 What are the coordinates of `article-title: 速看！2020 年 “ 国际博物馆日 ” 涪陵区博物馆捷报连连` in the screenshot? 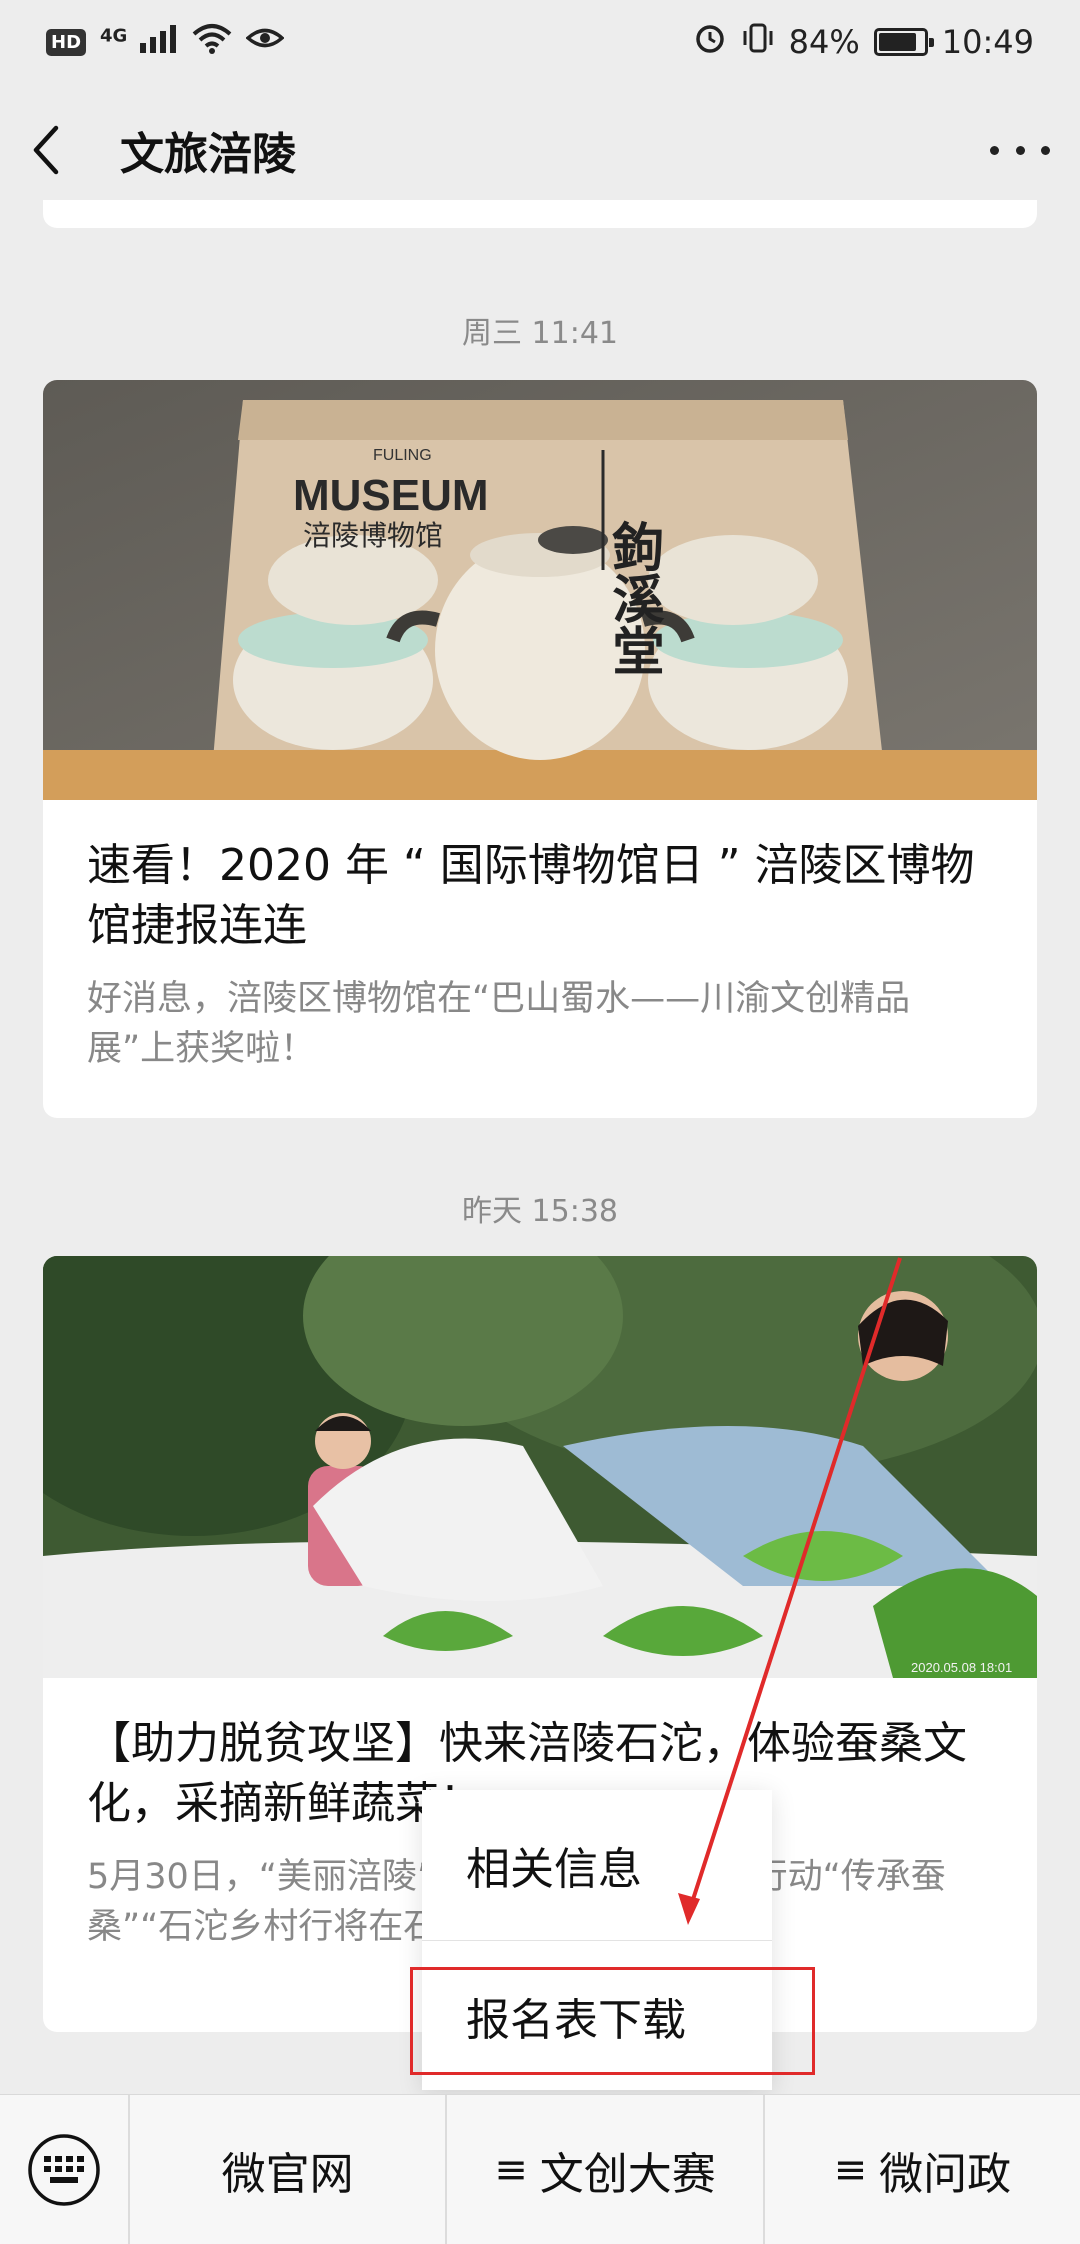 It's located at (531, 895).